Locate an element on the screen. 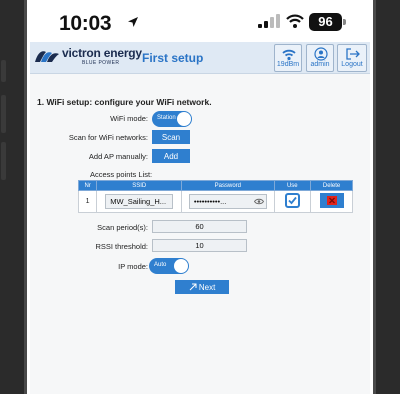 The image size is (400, 394). ap-nr: 1 is located at coordinates (87, 201).